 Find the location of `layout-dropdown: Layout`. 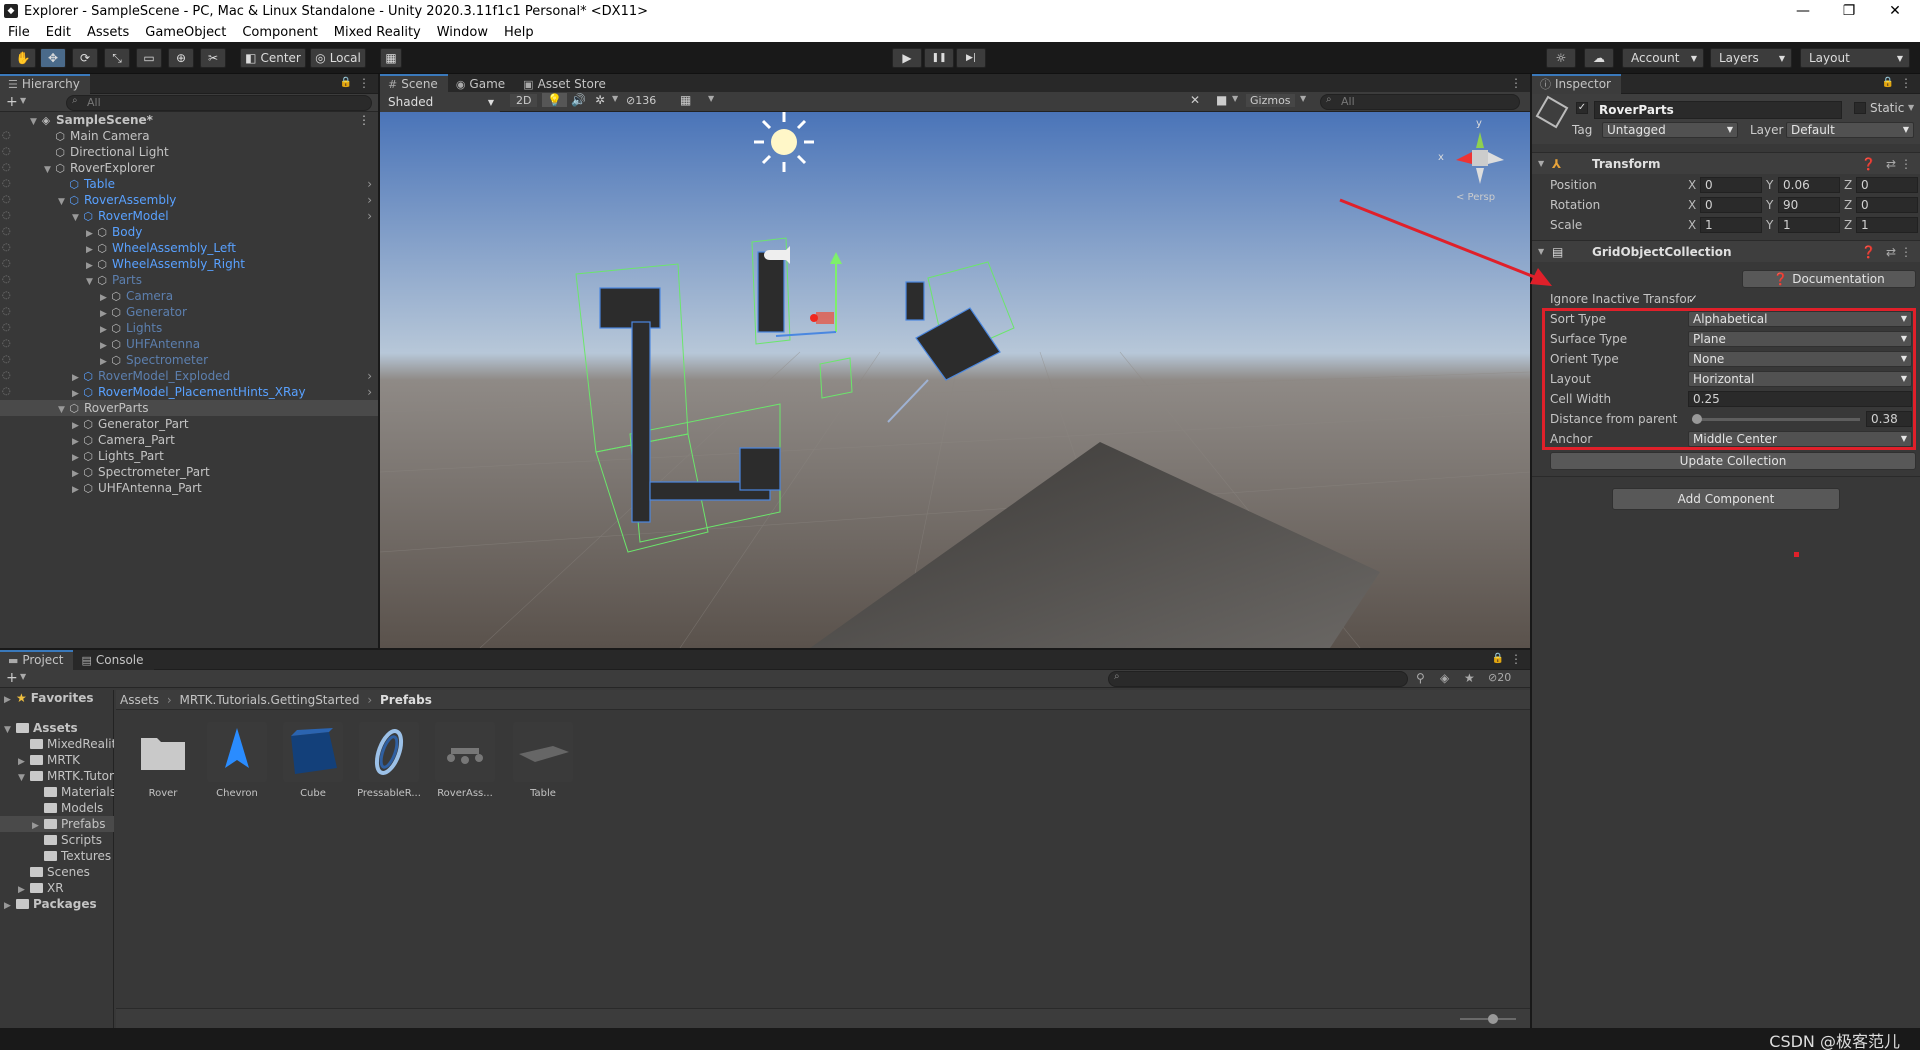

layout-dropdown: Layout is located at coordinates (1855, 58).